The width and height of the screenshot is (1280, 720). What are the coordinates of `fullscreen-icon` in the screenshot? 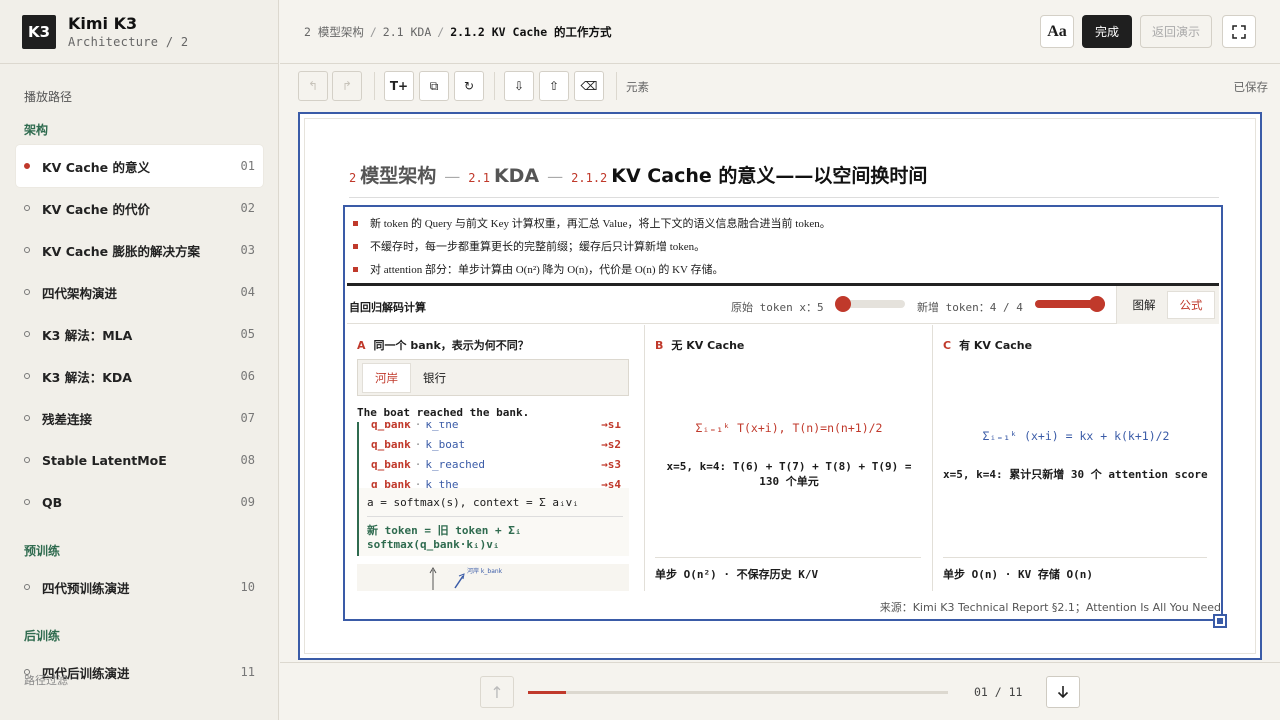 It's located at (1239, 31).